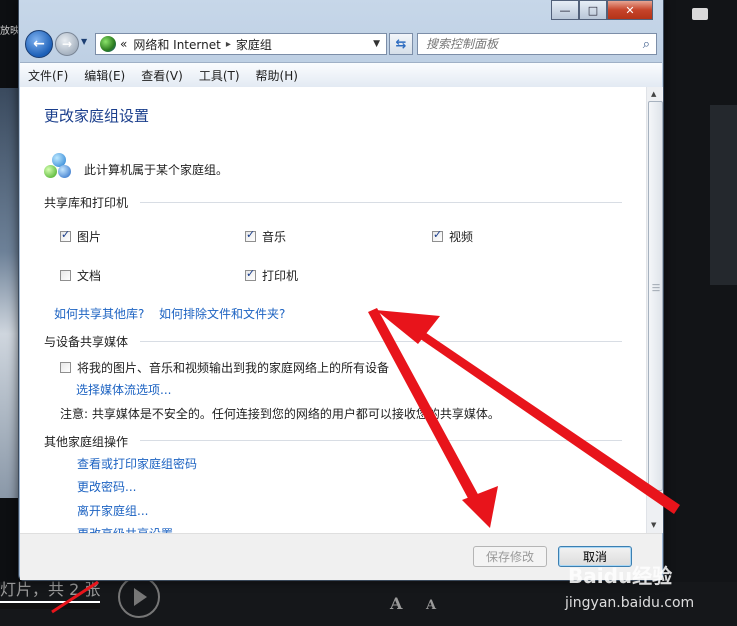  What do you see at coordinates (381, 341) in the screenshot?
I see `media-divider` at bounding box center [381, 341].